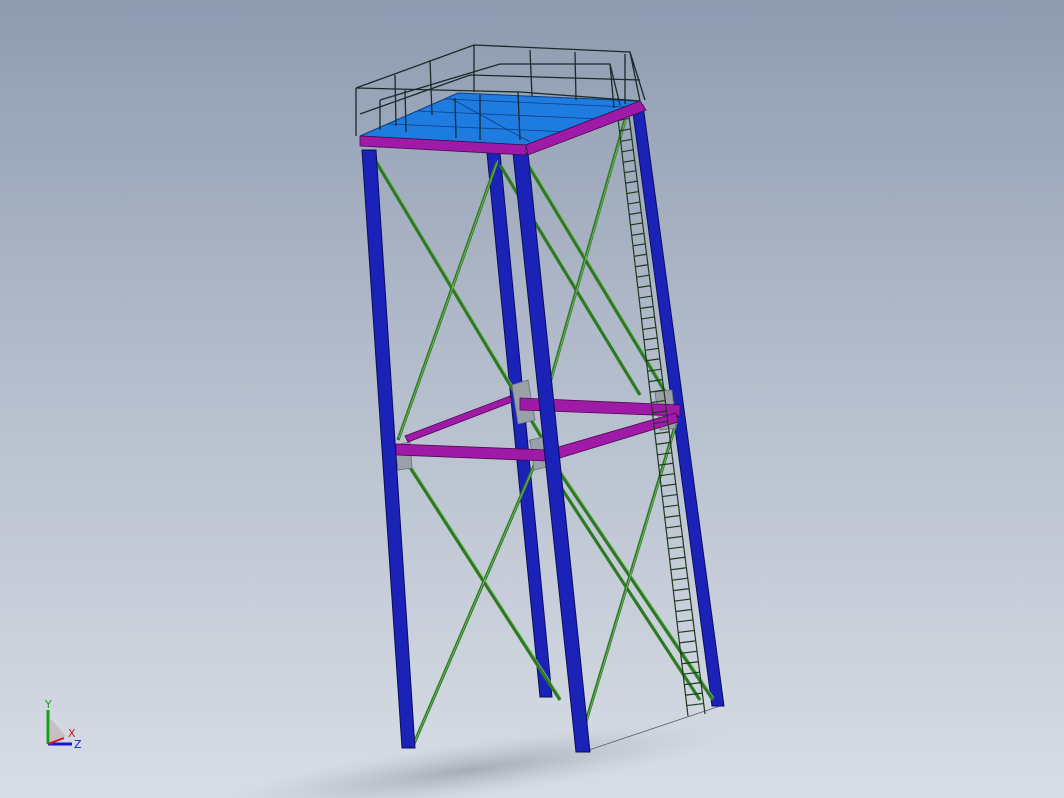  I want to click on ground-shadow, so click(470, 761).